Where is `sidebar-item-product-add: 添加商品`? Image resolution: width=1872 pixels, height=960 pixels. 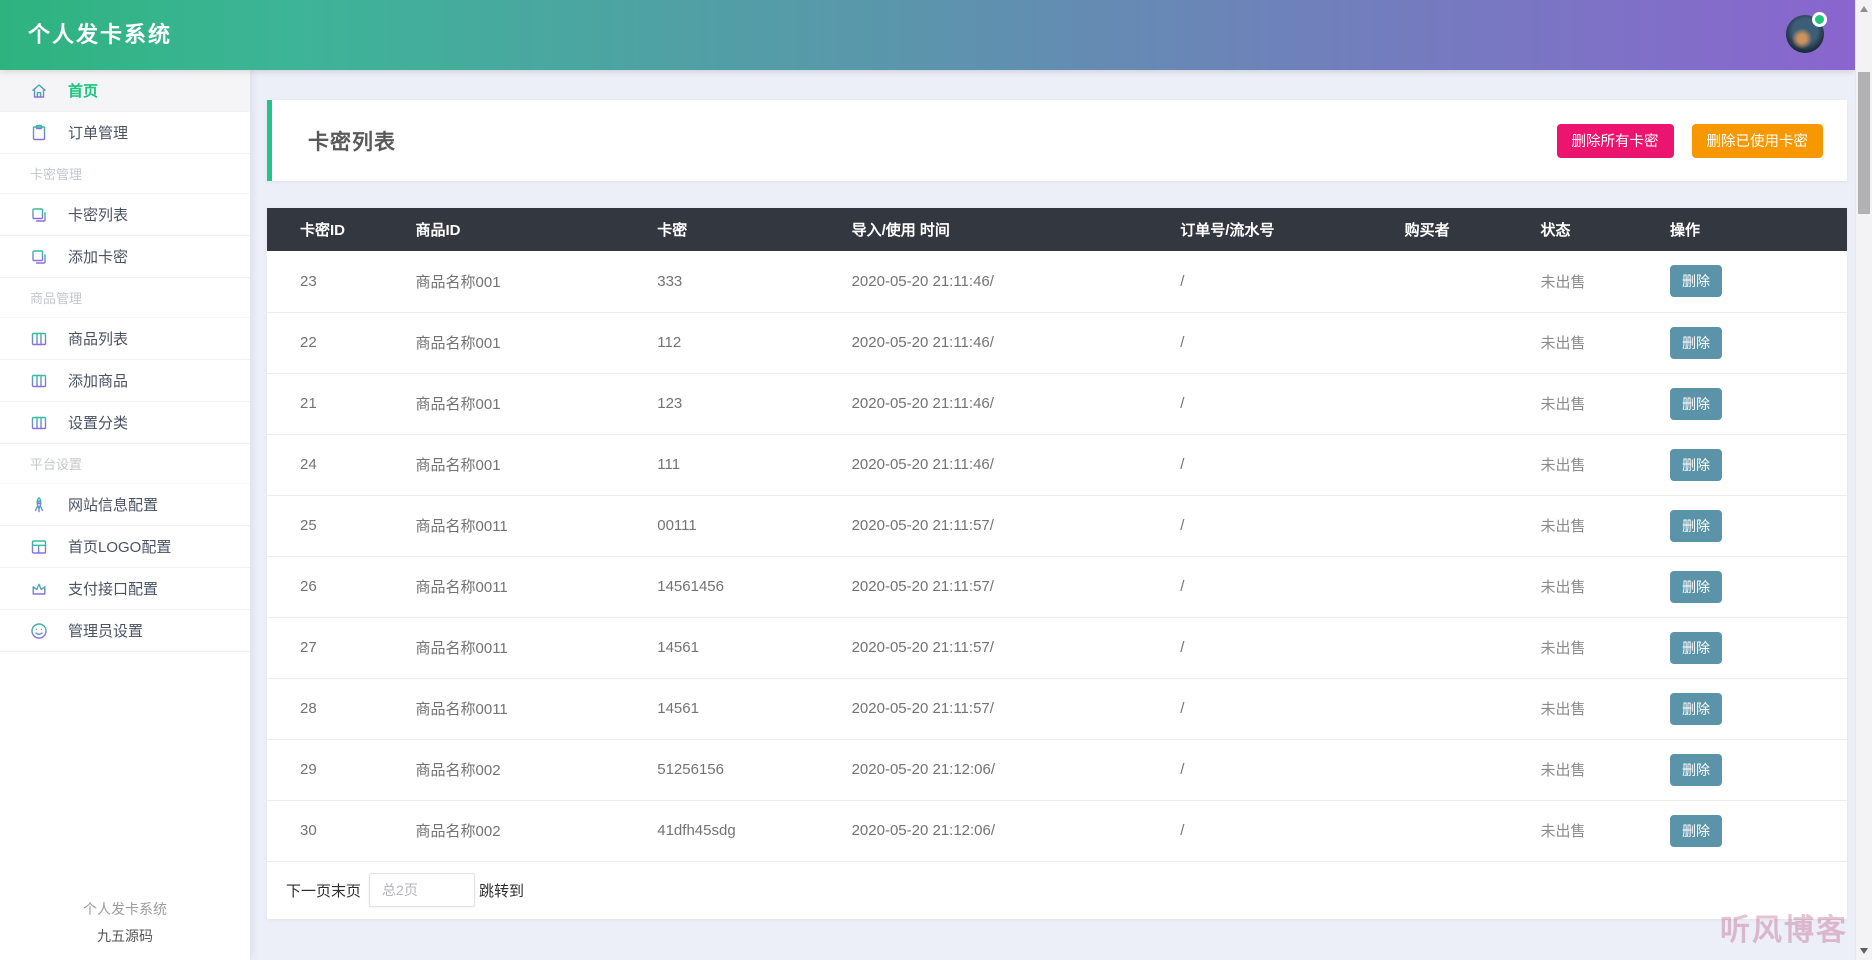 sidebar-item-product-add: 添加商品 is located at coordinates (125, 381).